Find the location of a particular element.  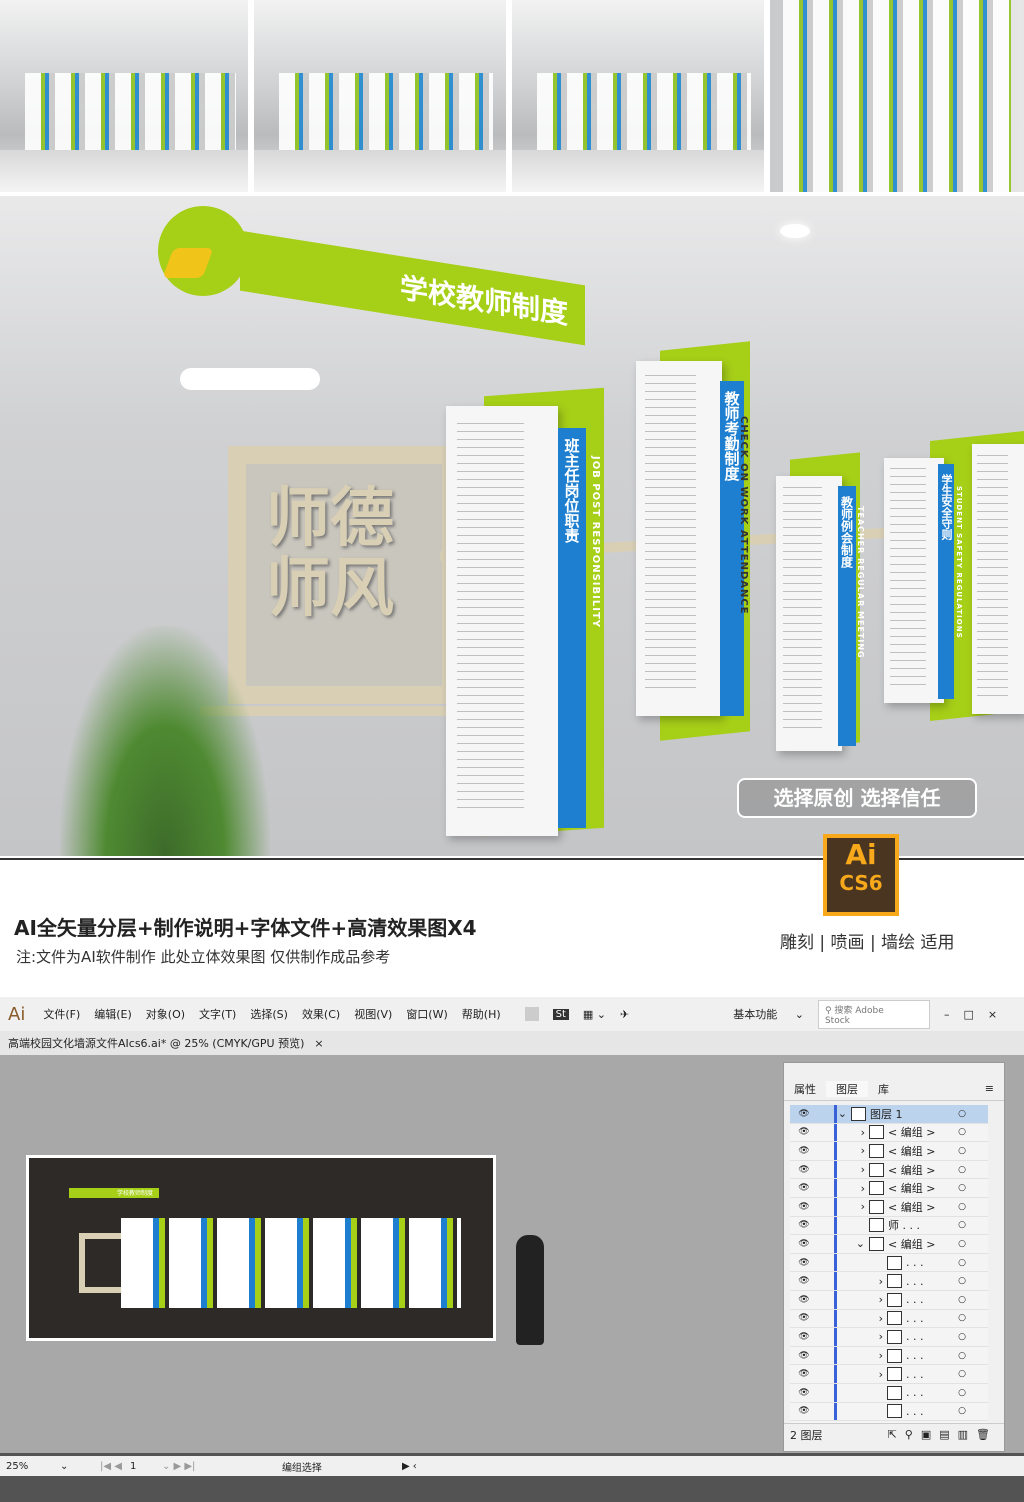

minimize-button: – is located at coordinates (947, 1014).